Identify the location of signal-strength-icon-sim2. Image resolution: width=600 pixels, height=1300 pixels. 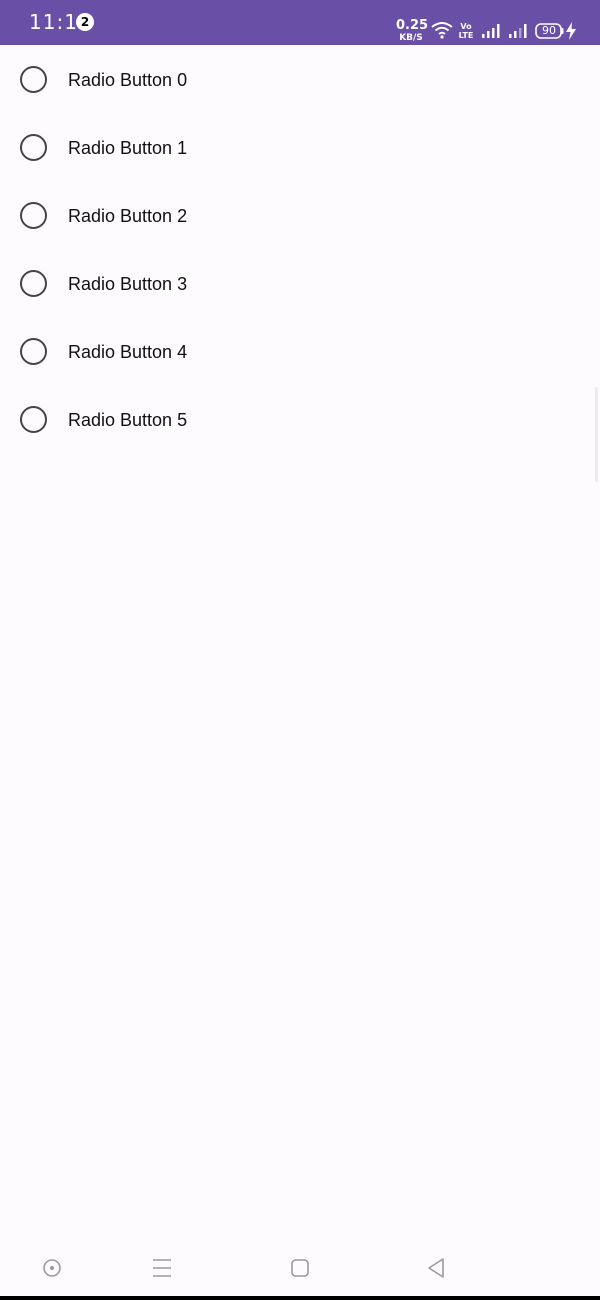
(518, 31).